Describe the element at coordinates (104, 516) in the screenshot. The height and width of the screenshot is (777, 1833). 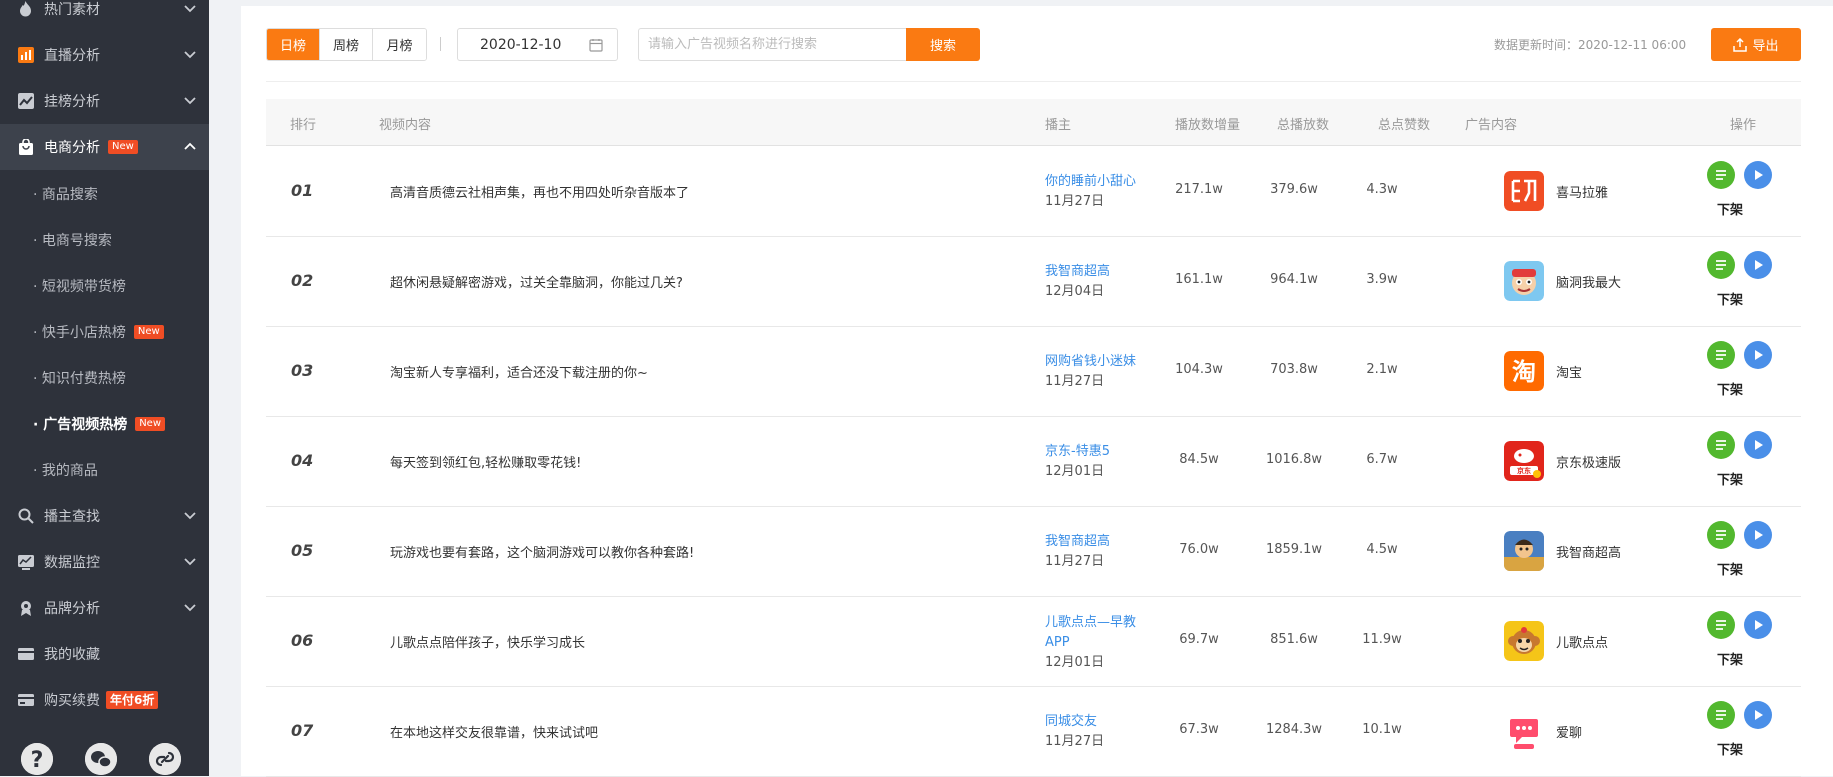
I see `nav-item-anchor-search: 播主查找` at that location.